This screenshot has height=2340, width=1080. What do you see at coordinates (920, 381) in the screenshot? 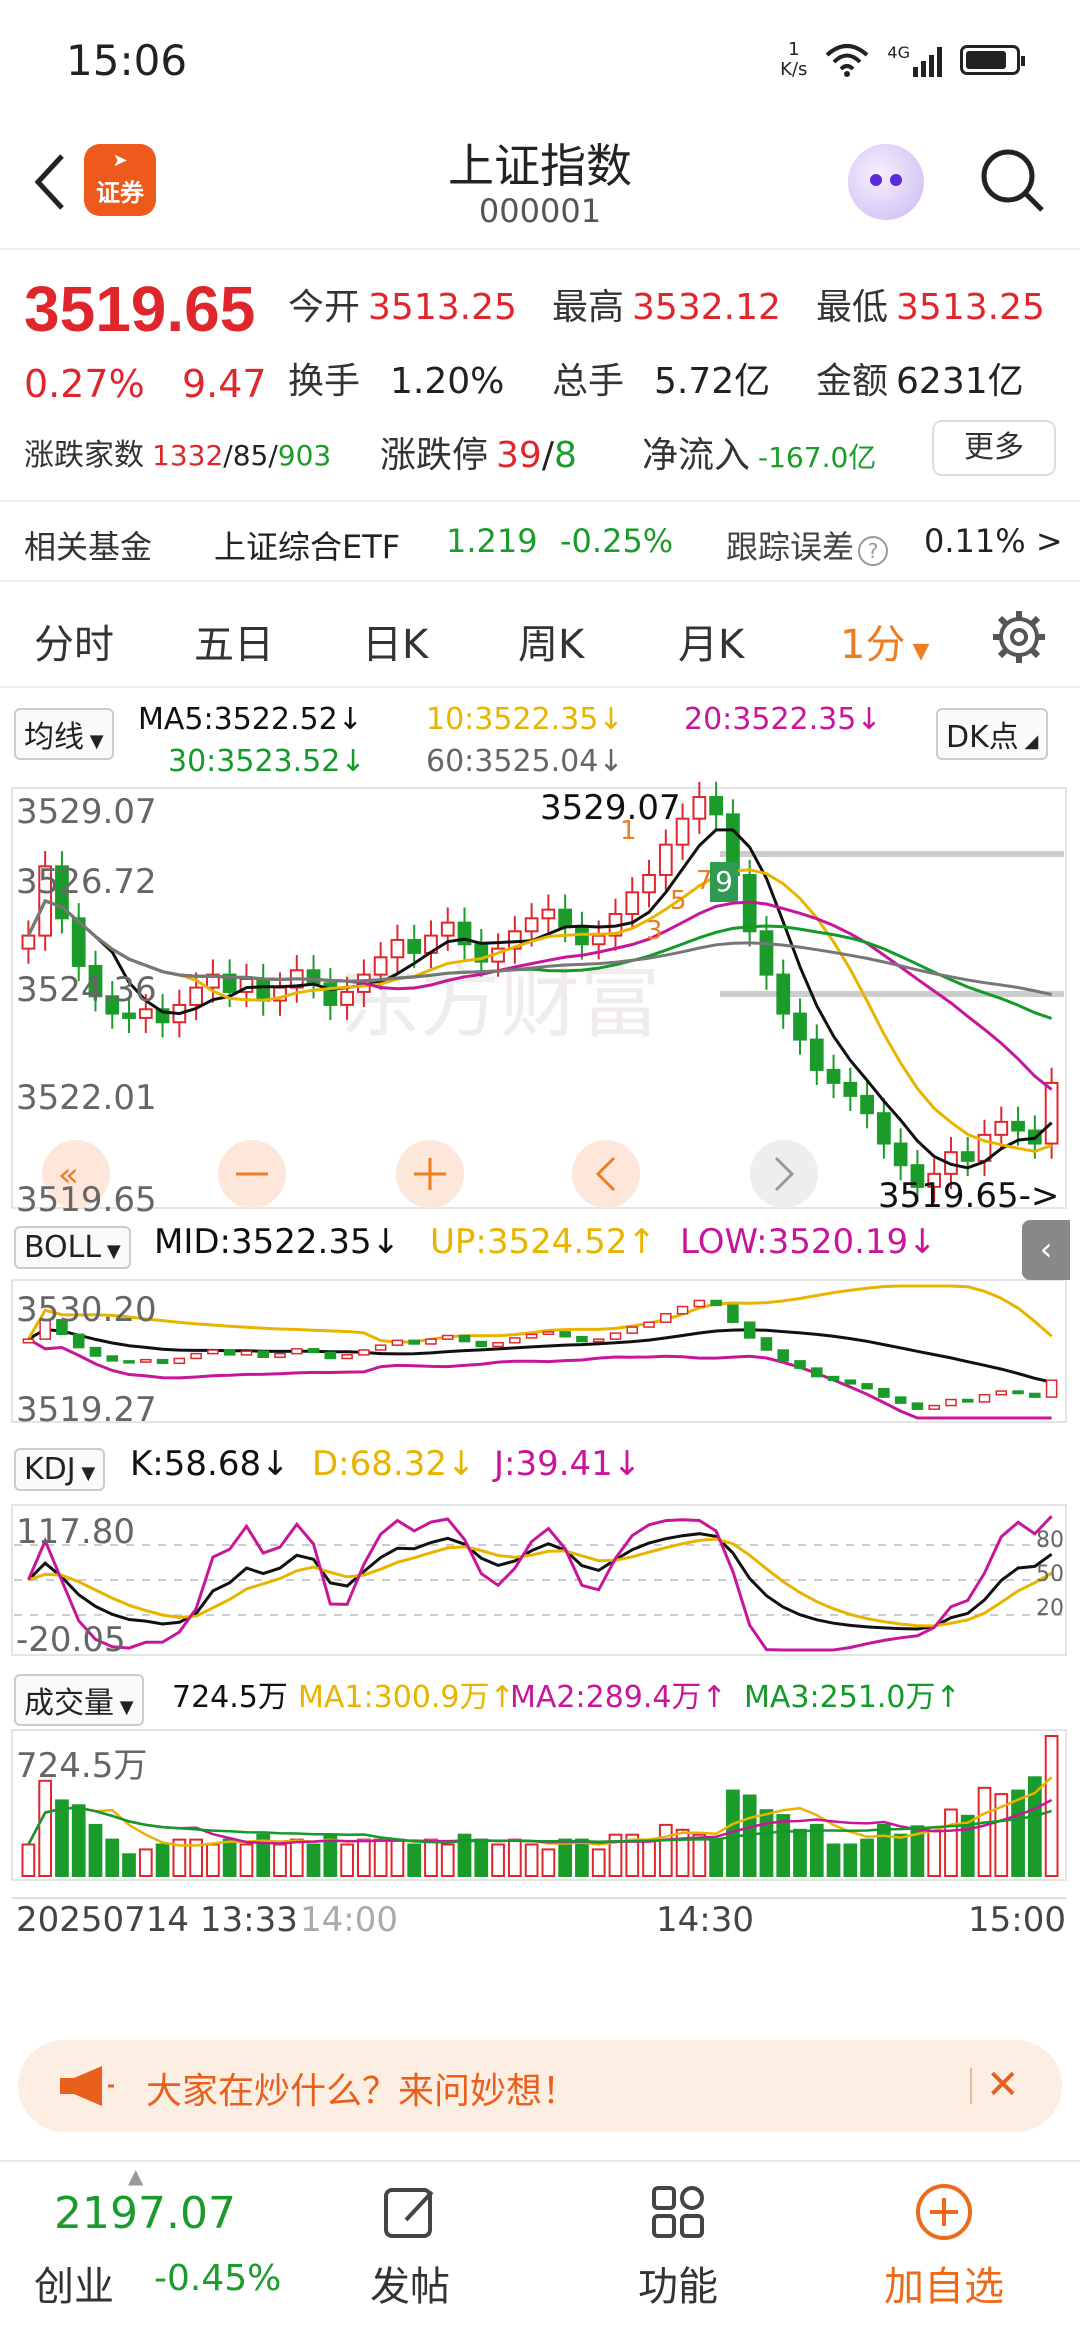
I see `amount-field: 金额 6231亿` at bounding box center [920, 381].